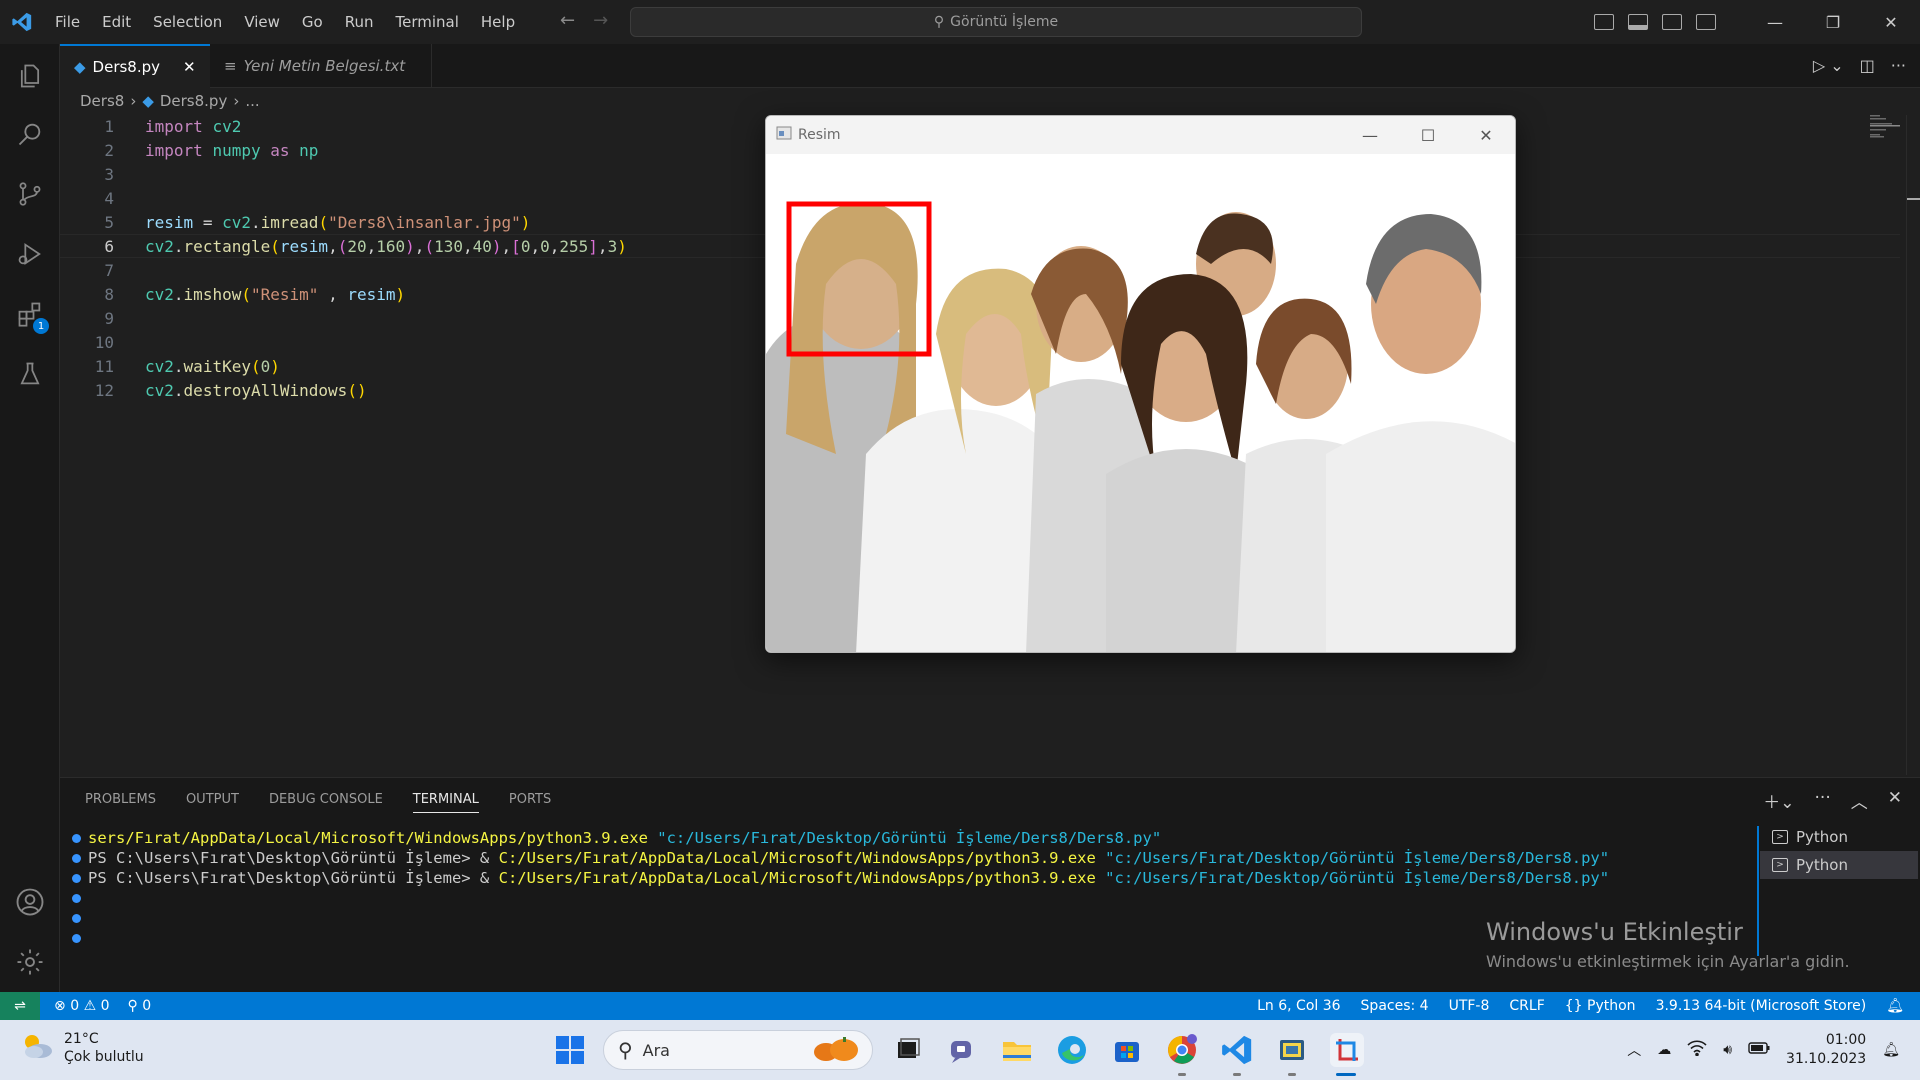  Describe the element at coordinates (135, 66) in the screenshot. I see `tab-ders8-py: ◆ Ders8.py ✕` at that location.